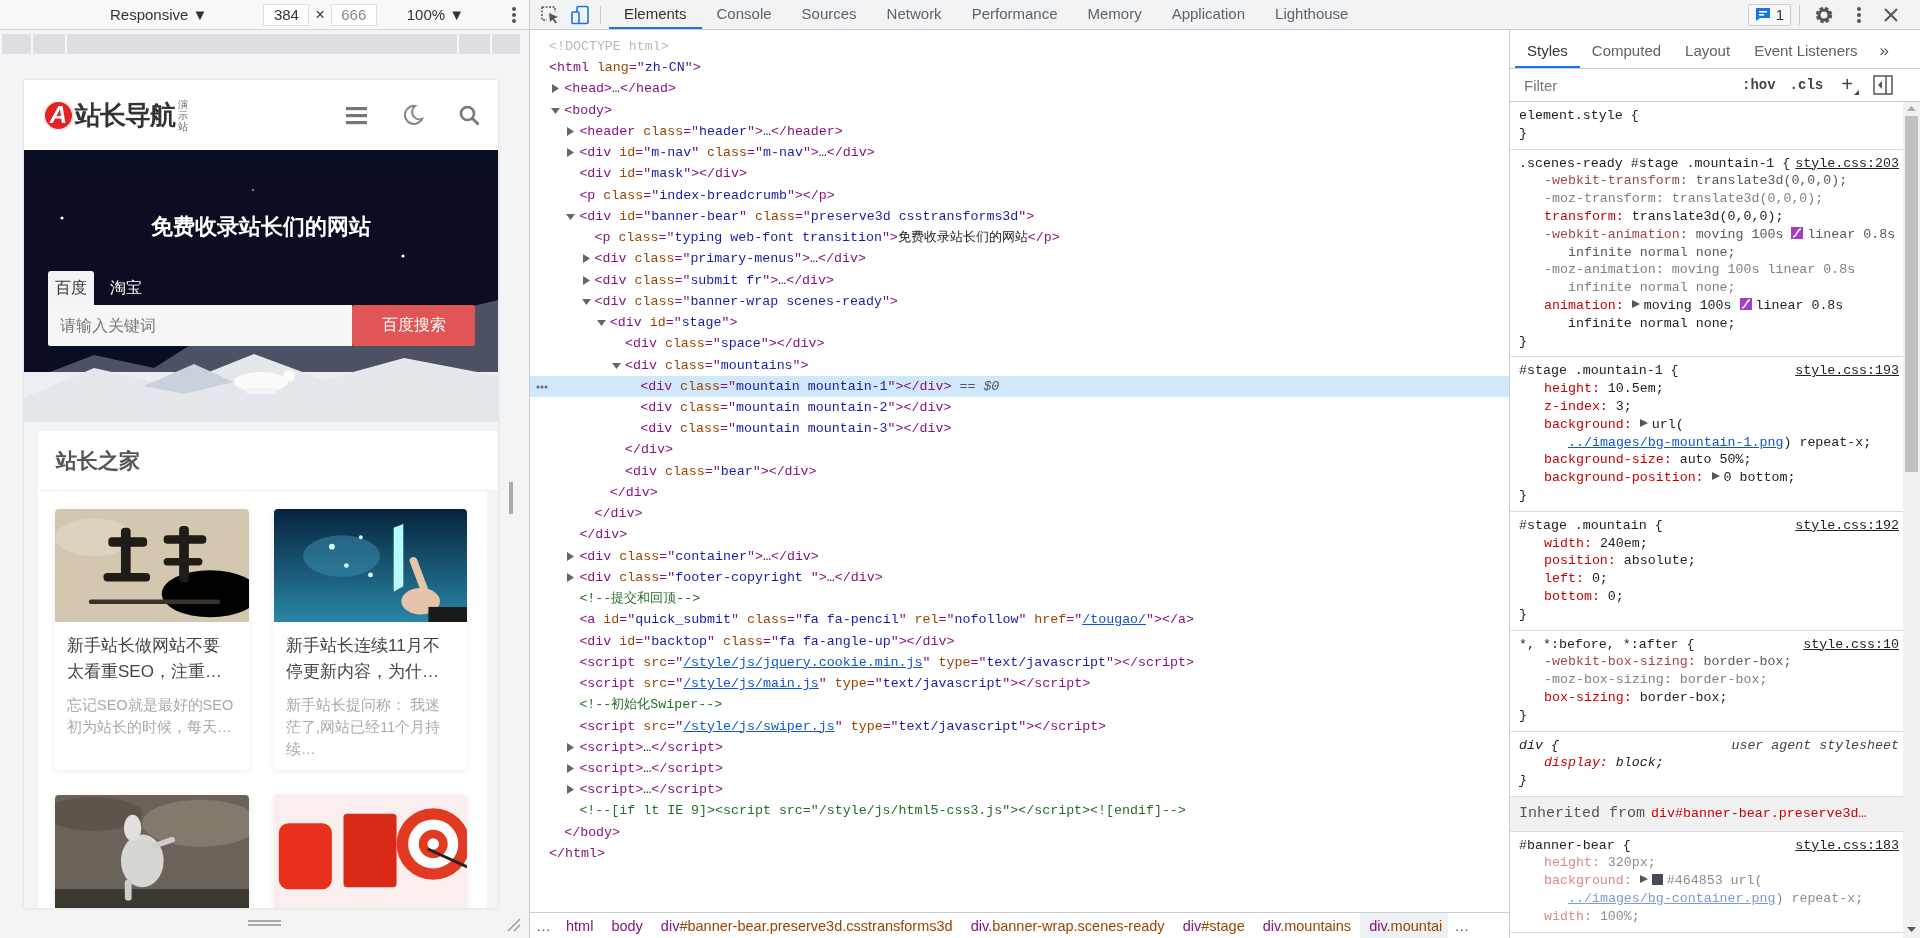 Image resolution: width=1920 pixels, height=938 pixels. Describe the element at coordinates (1019, 344) in the screenshot. I see `tree-row: <div class="space"></div>` at that location.